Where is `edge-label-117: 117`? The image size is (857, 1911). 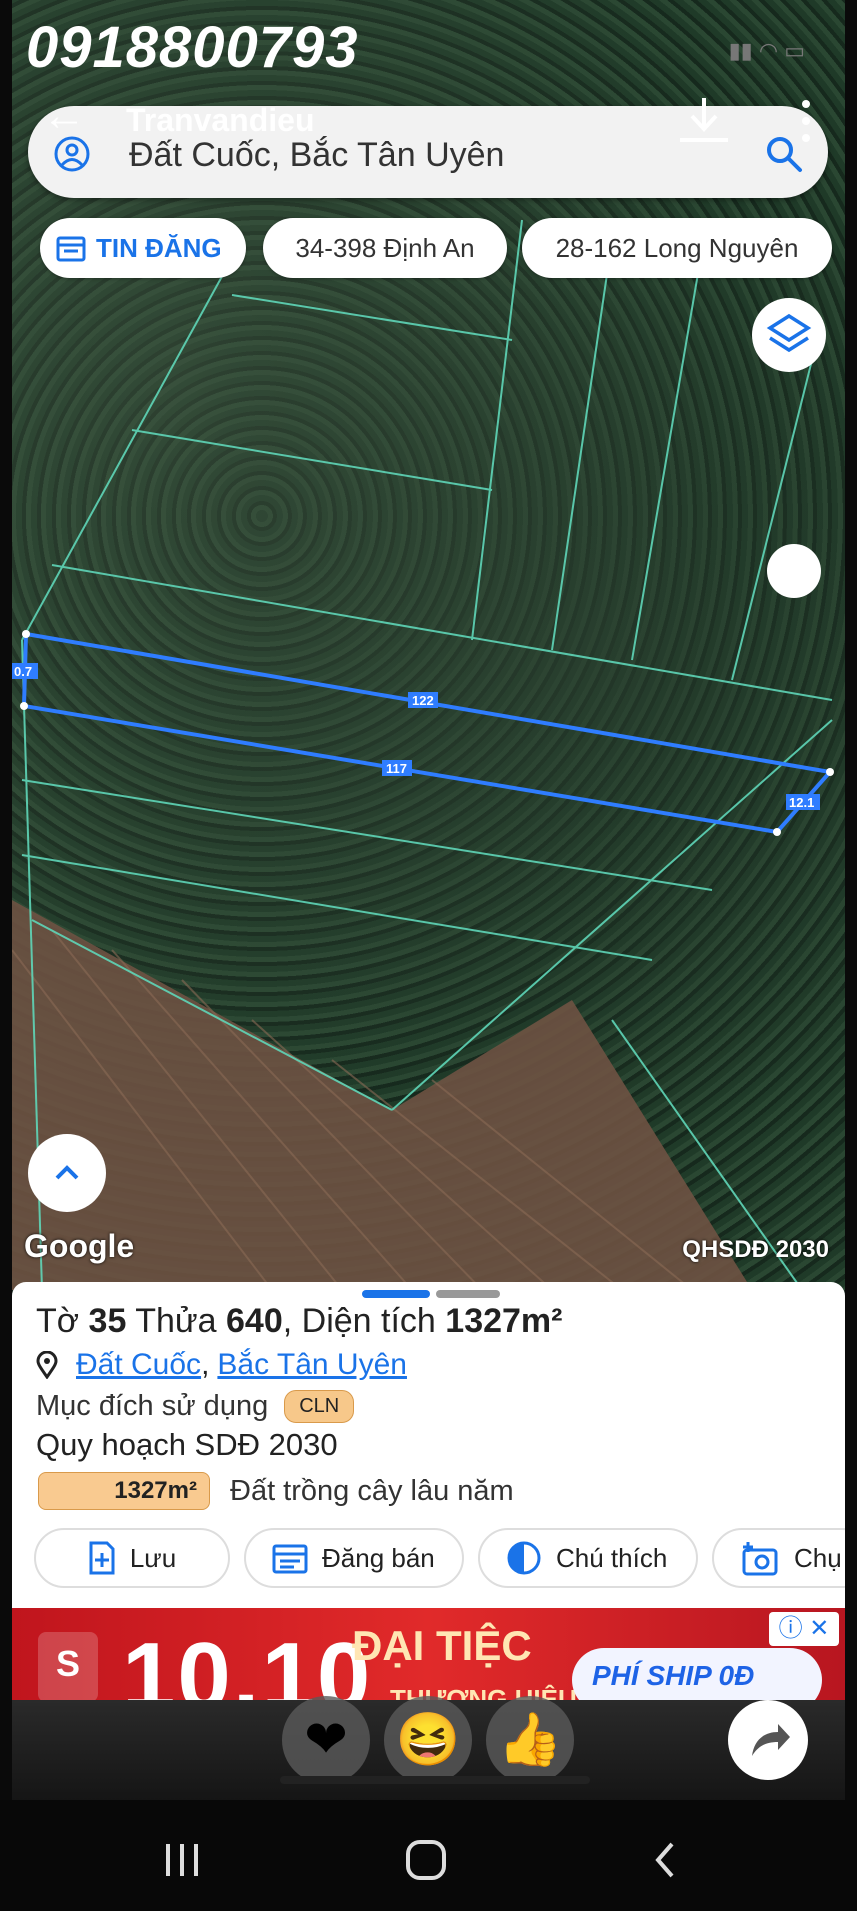 edge-label-117: 117 is located at coordinates (396, 768).